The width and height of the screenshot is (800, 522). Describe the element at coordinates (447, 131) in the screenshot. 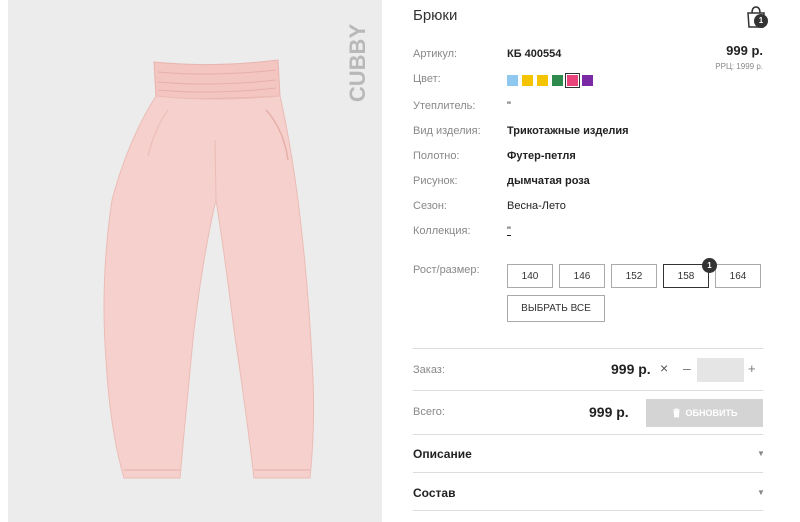

I see `product-type-label: Вид изделия:` at that location.